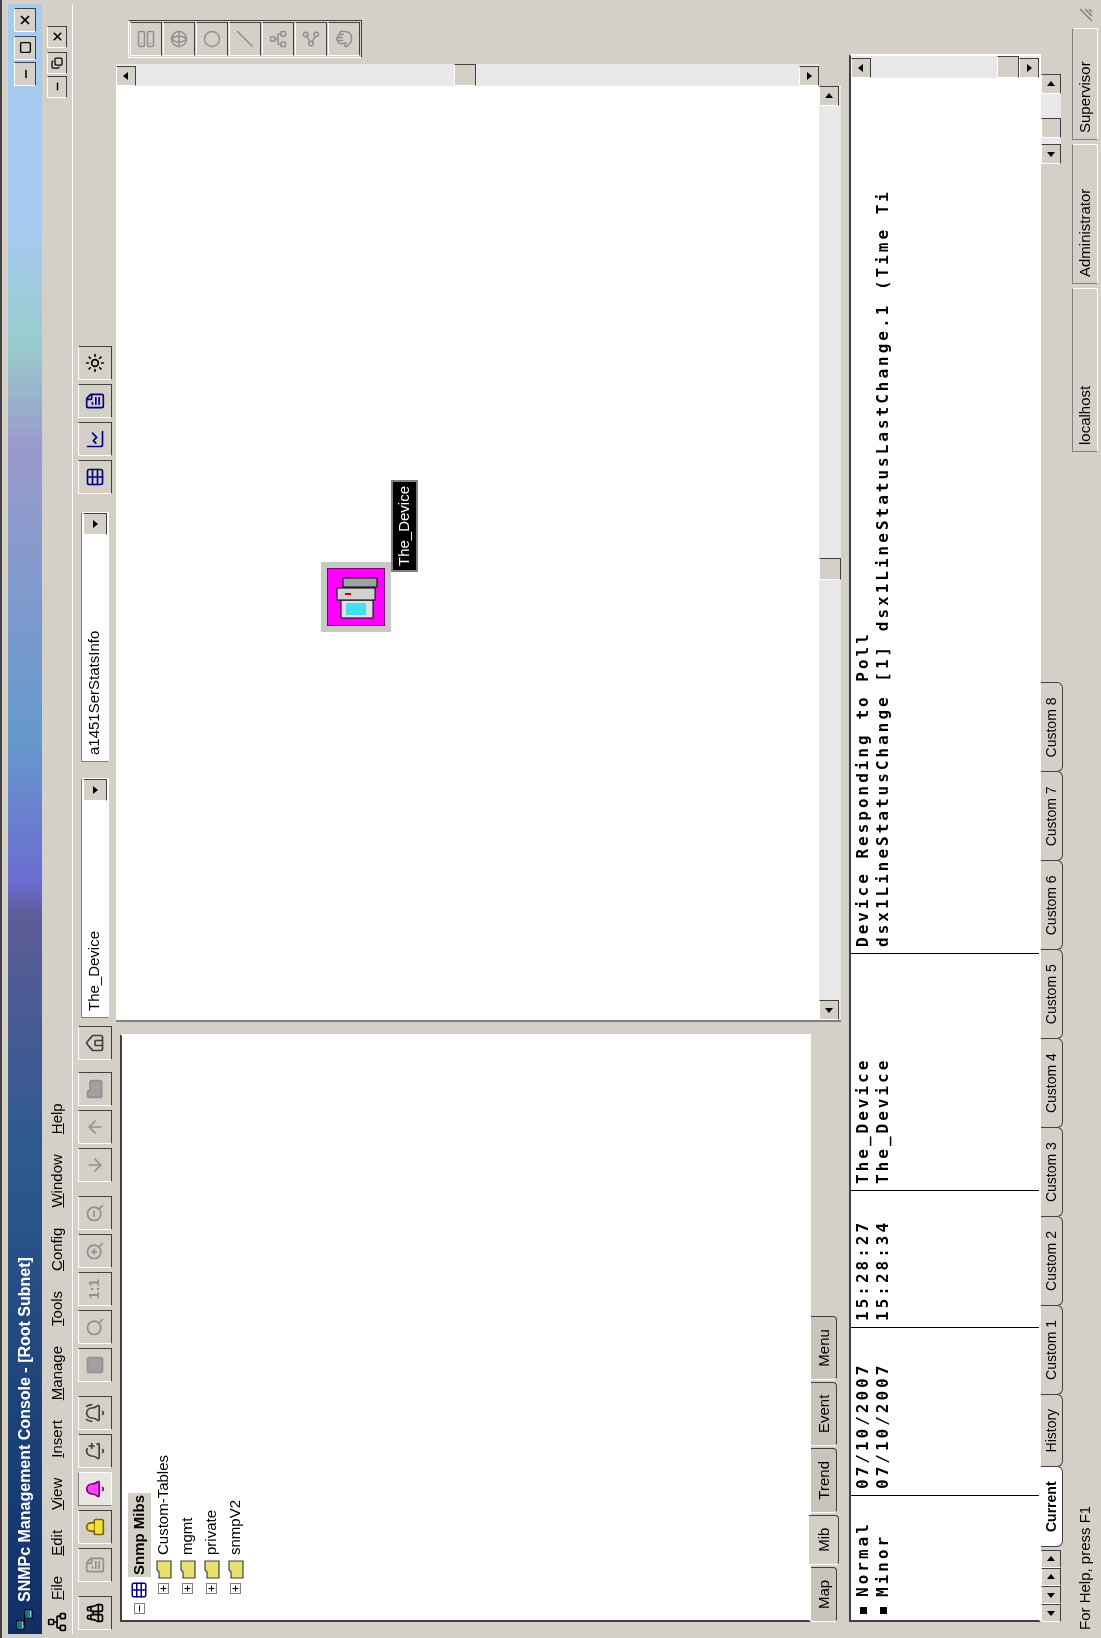 The image size is (1101, 1638). I want to click on menu-item: Insert, so click(57, 1439).